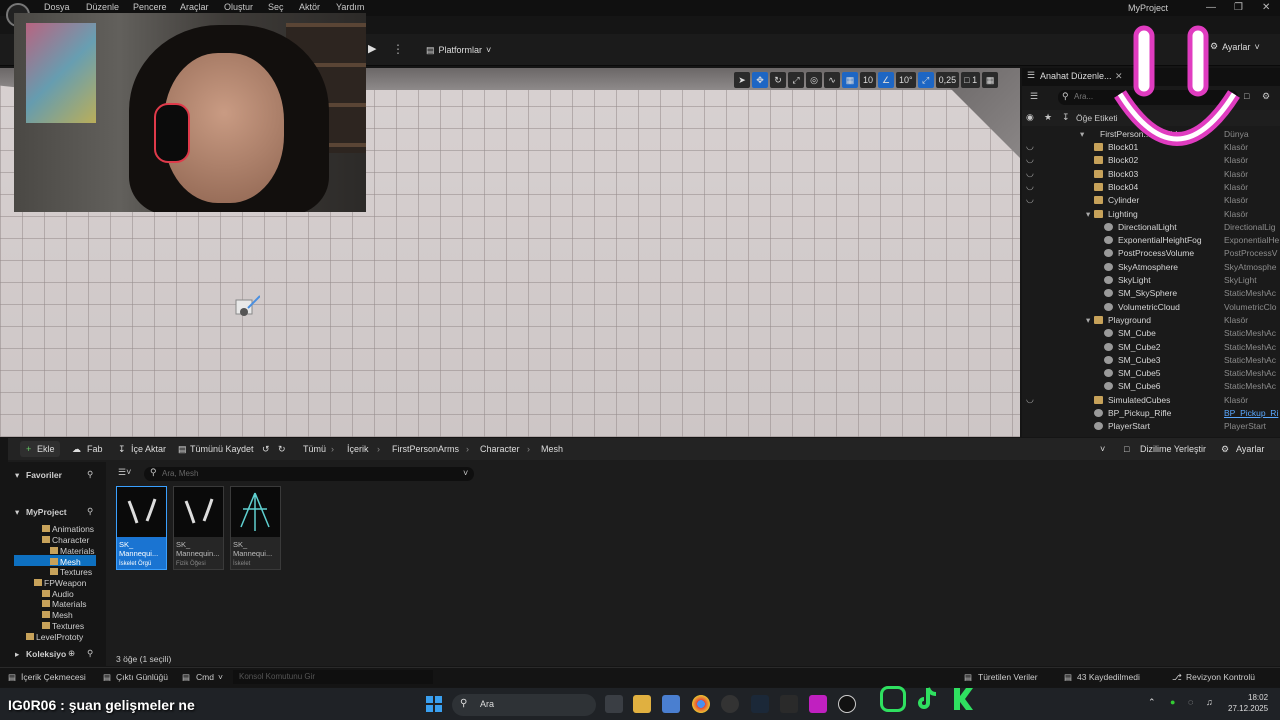  I want to click on folder-tree-item: Mesh, so click(70, 562).